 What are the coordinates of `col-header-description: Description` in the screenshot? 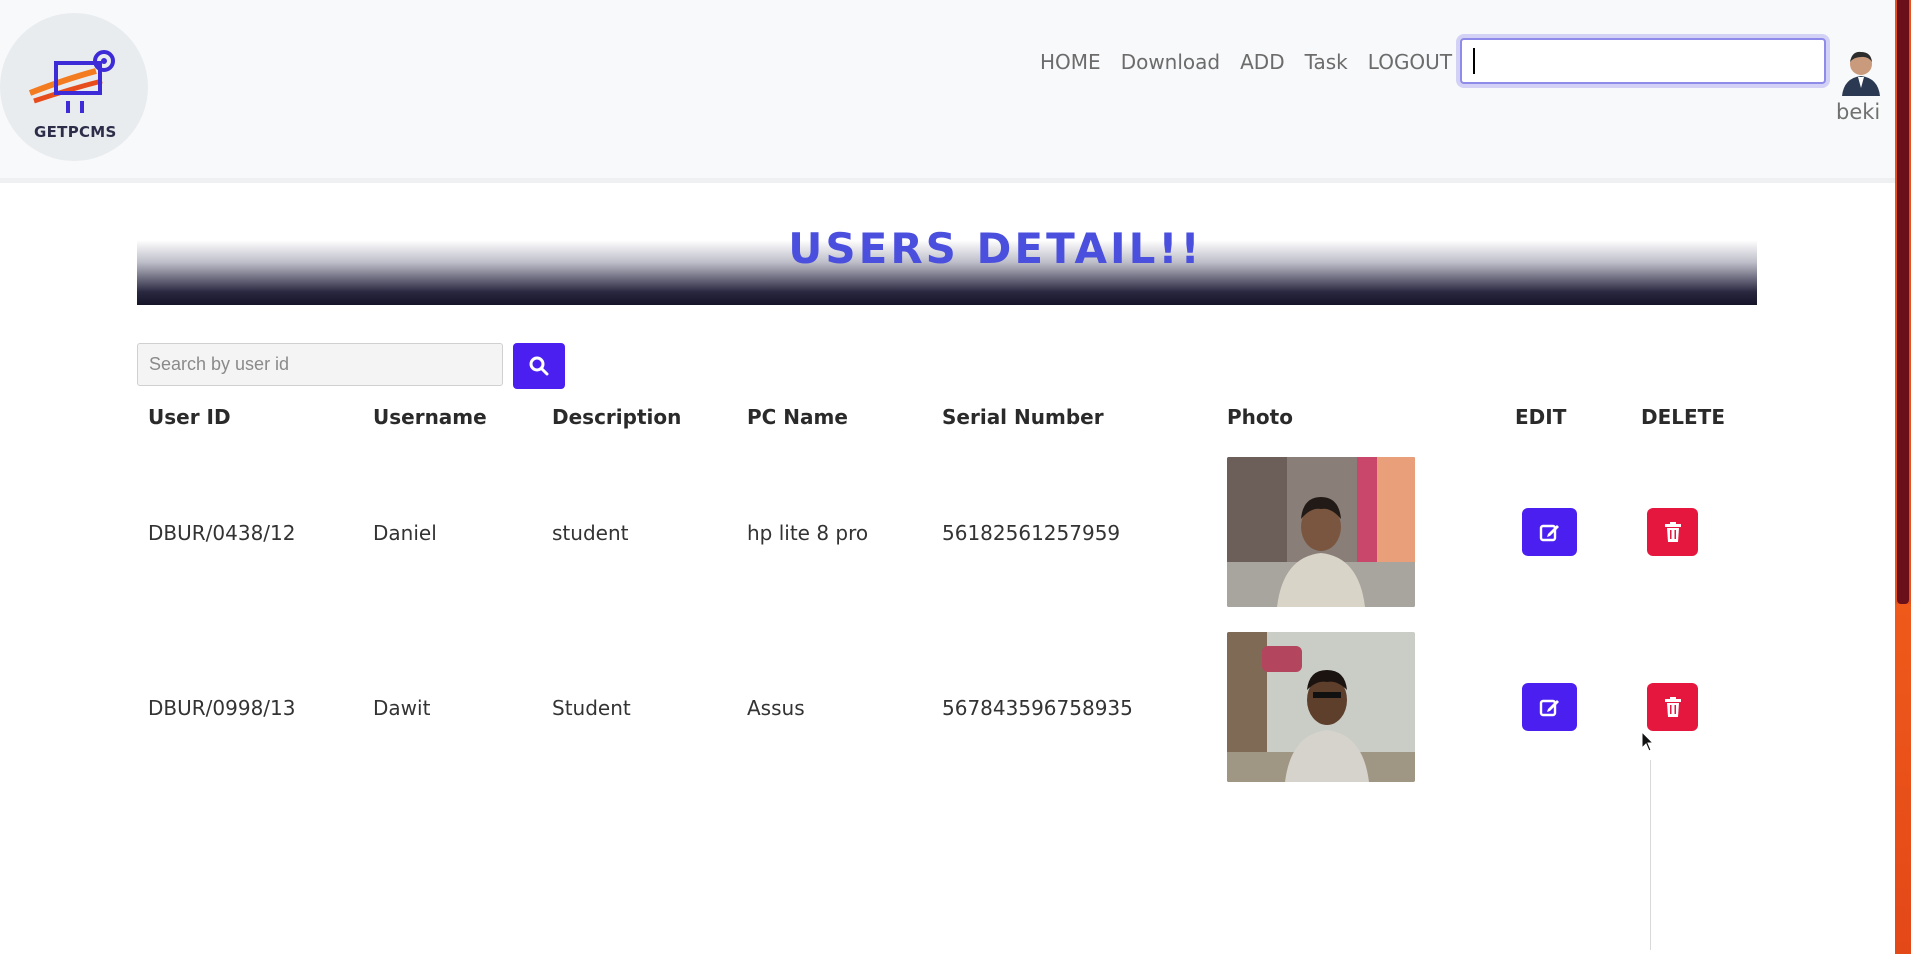 It's located at (617, 417).